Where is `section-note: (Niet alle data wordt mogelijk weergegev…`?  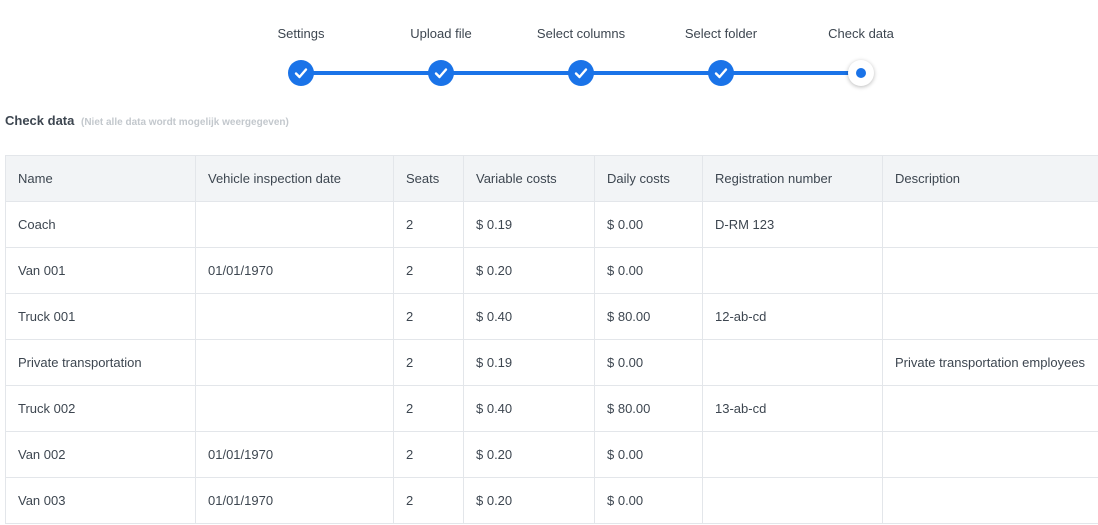 section-note: (Niet alle data wordt mogelijk weergegev… is located at coordinates (185, 122).